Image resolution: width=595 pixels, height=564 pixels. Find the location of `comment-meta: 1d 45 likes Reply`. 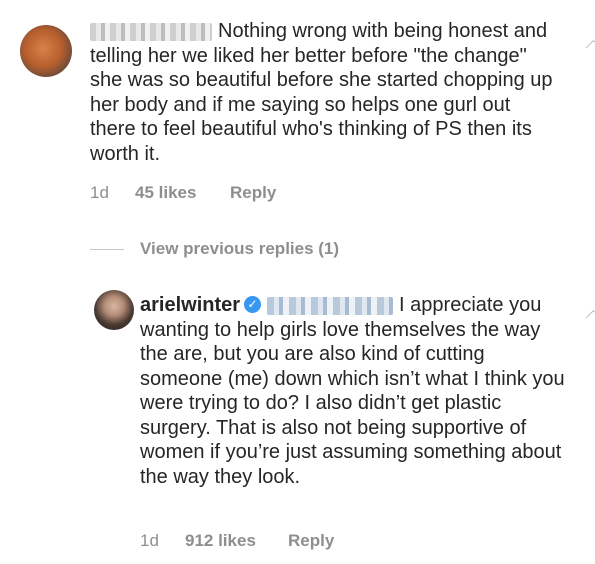

comment-meta: 1d 45 likes Reply is located at coordinates (183, 193).